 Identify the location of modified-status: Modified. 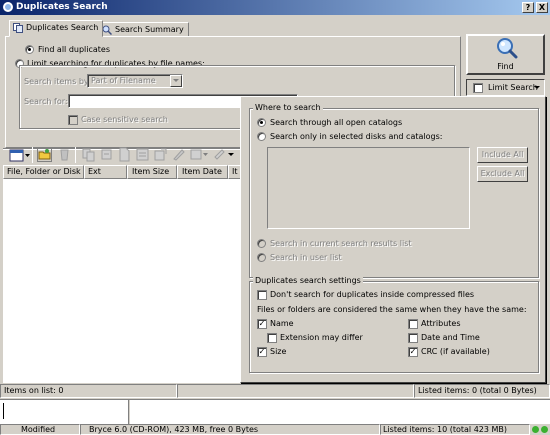
(40, 429).